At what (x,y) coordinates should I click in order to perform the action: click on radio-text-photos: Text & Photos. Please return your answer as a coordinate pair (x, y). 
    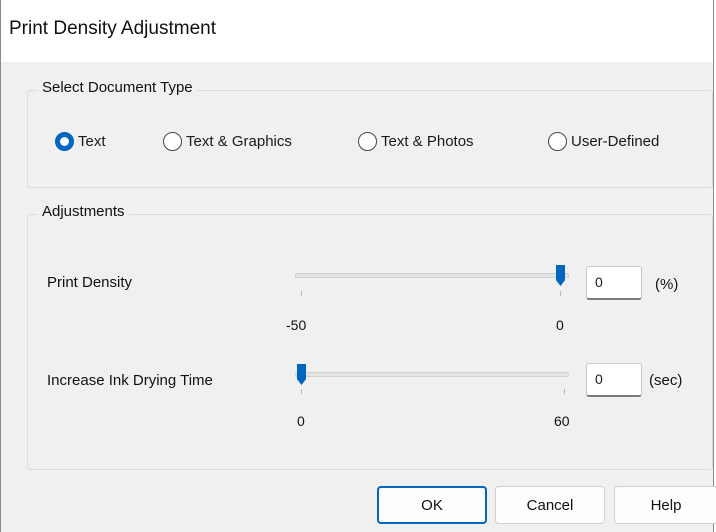
    Looking at the image, I should click on (416, 141).